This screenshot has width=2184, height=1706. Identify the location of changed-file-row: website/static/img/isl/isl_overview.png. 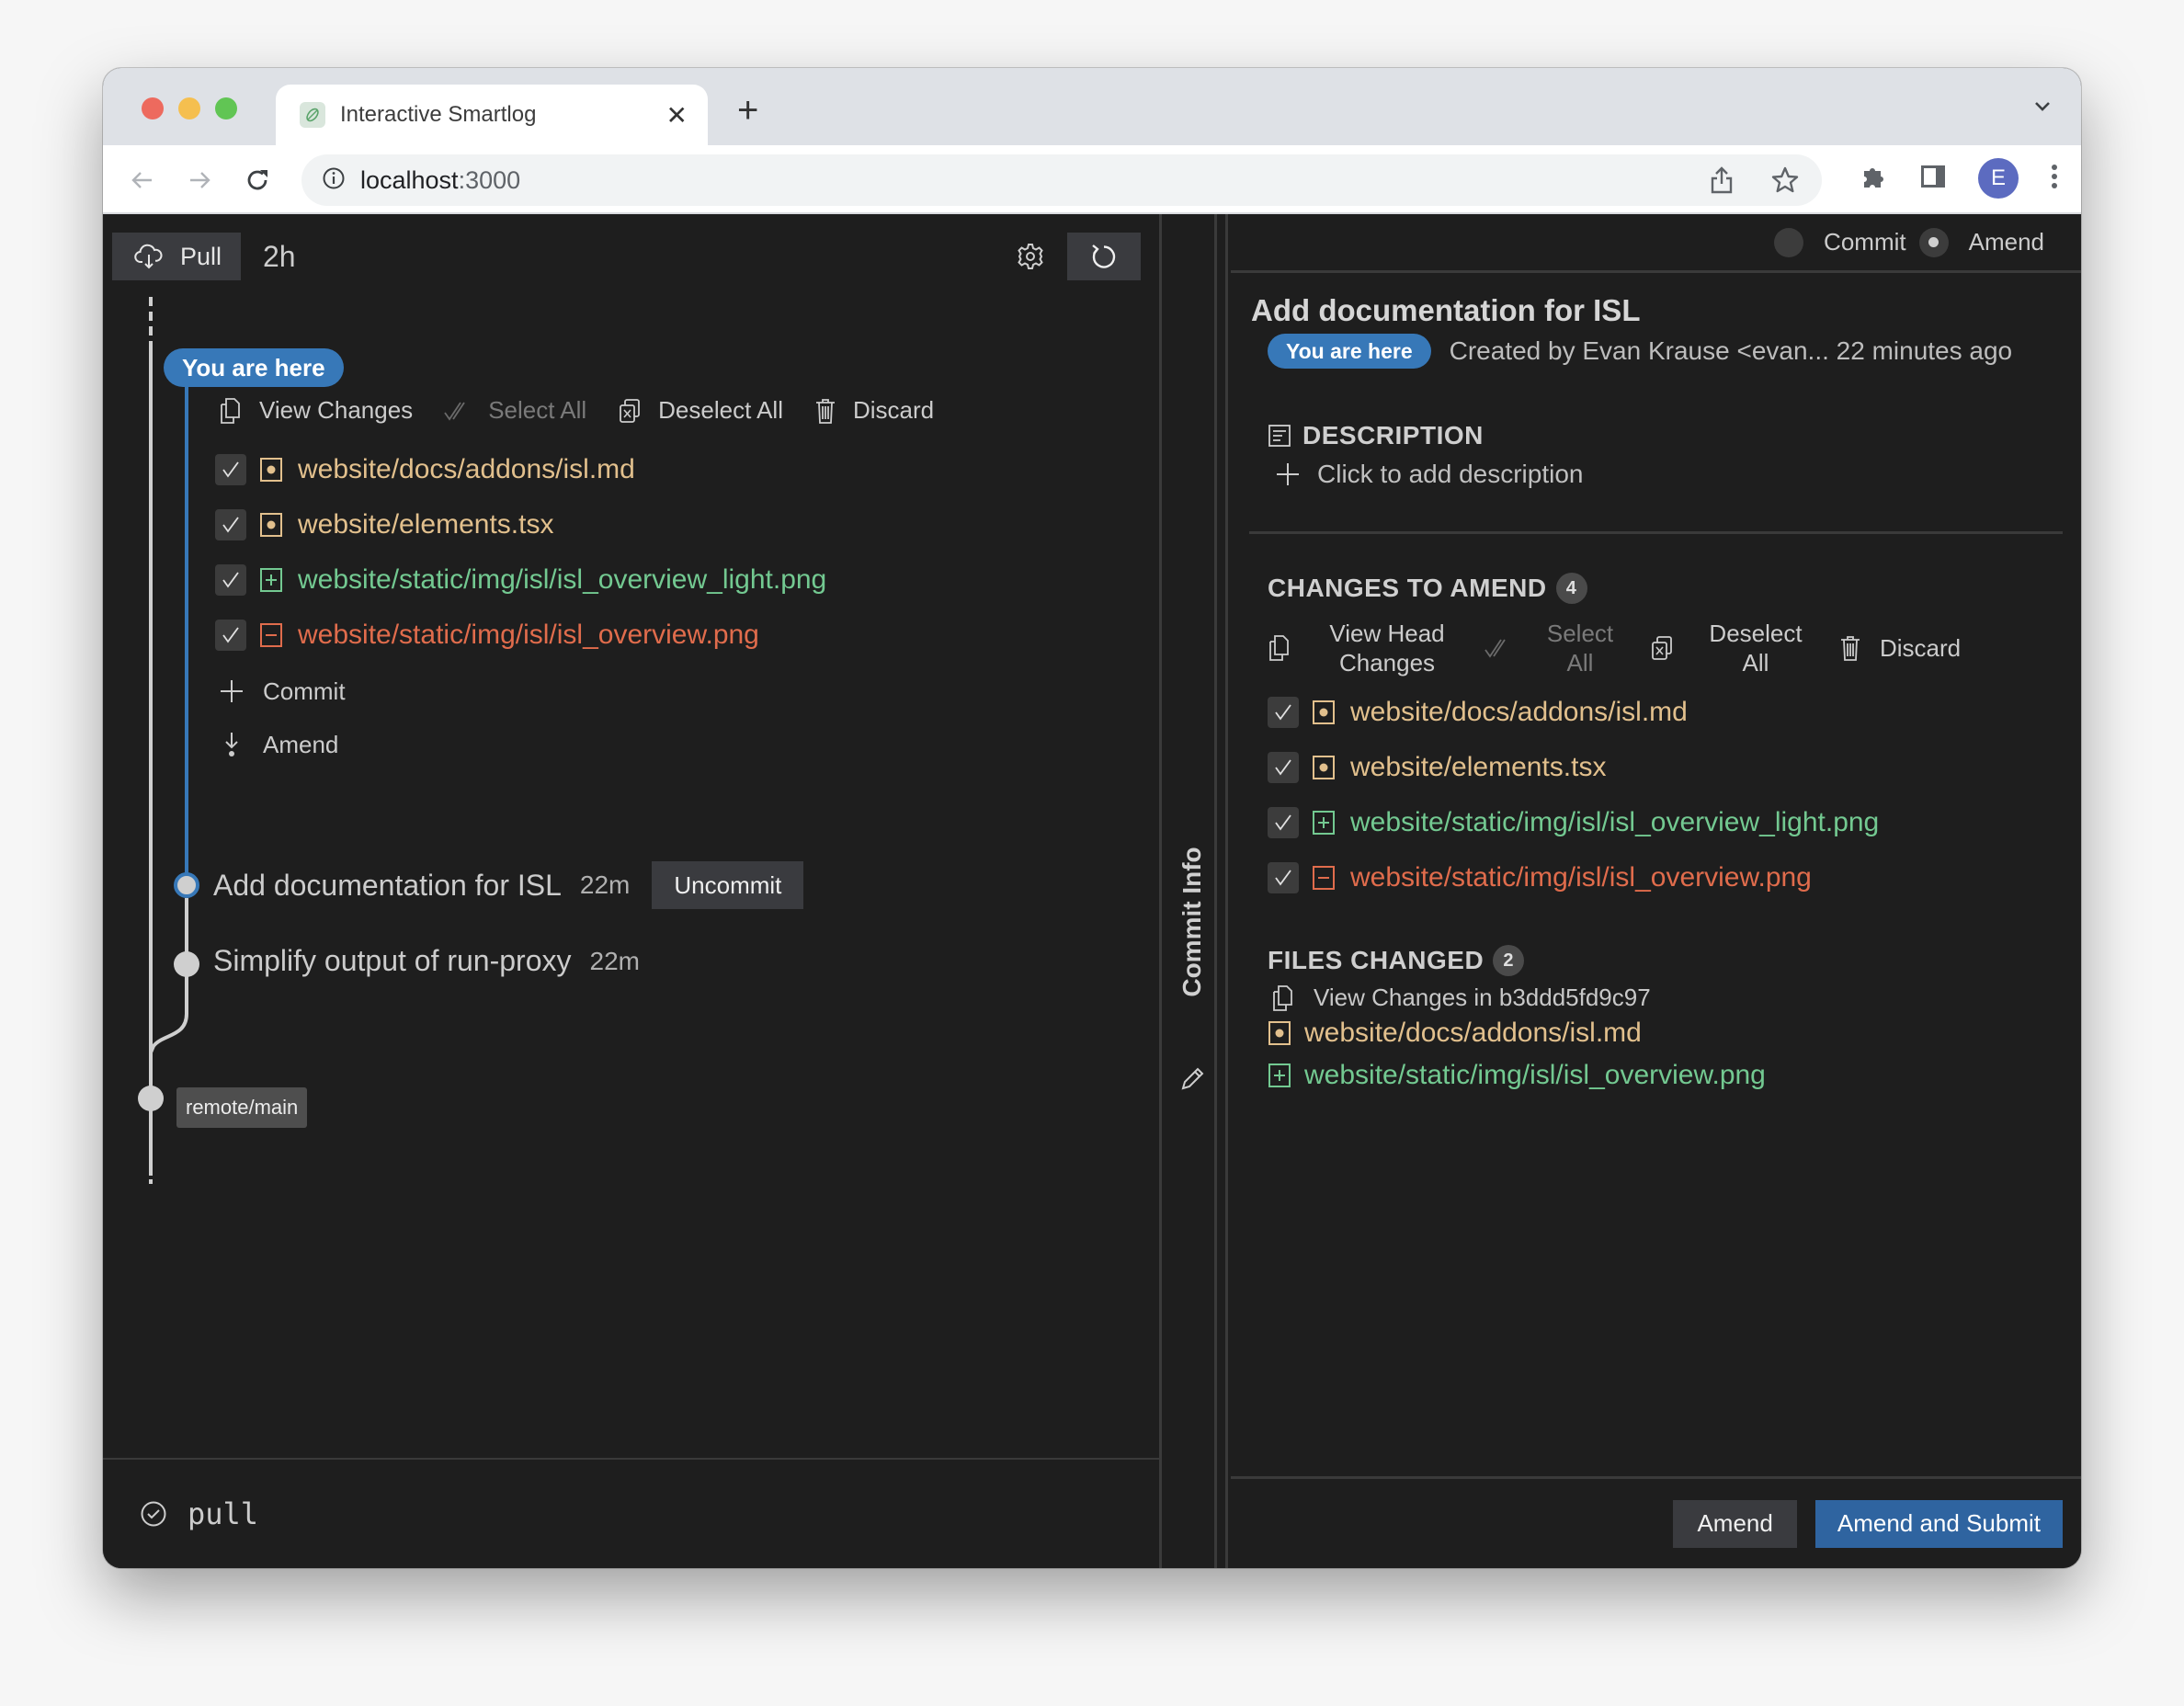
(1517, 1076).